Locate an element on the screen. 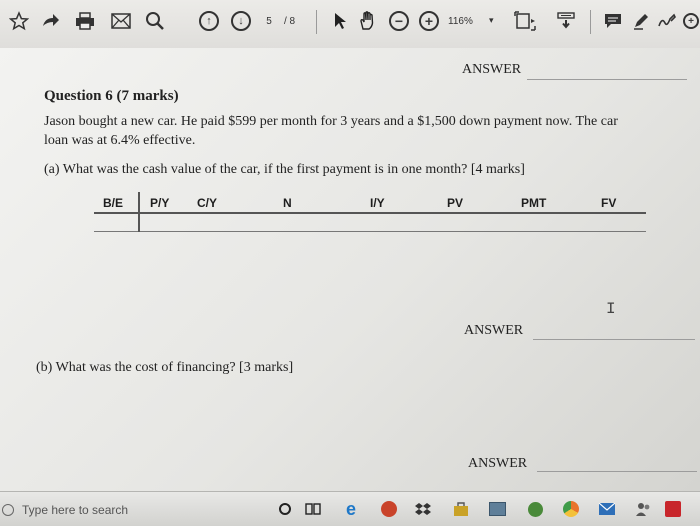 The width and height of the screenshot is (700, 526). question-title: Question 6 (7 marks) is located at coordinates (111, 96).